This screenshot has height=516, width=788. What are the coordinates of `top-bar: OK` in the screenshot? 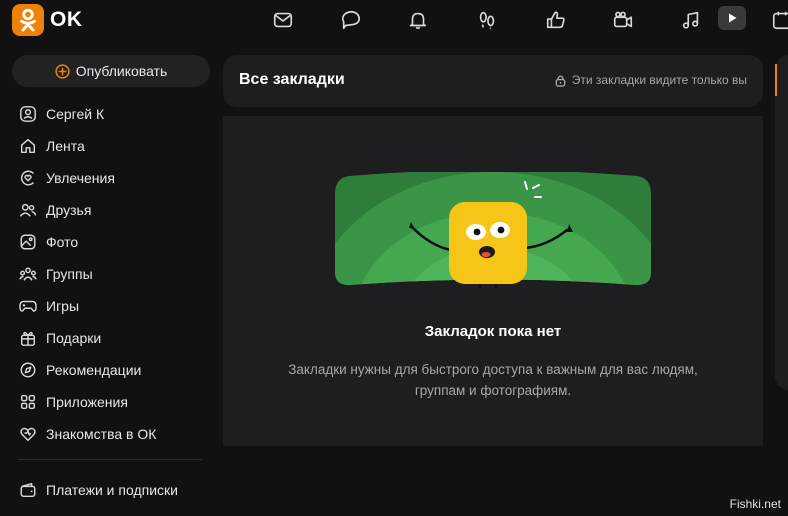 It's located at (394, 20).